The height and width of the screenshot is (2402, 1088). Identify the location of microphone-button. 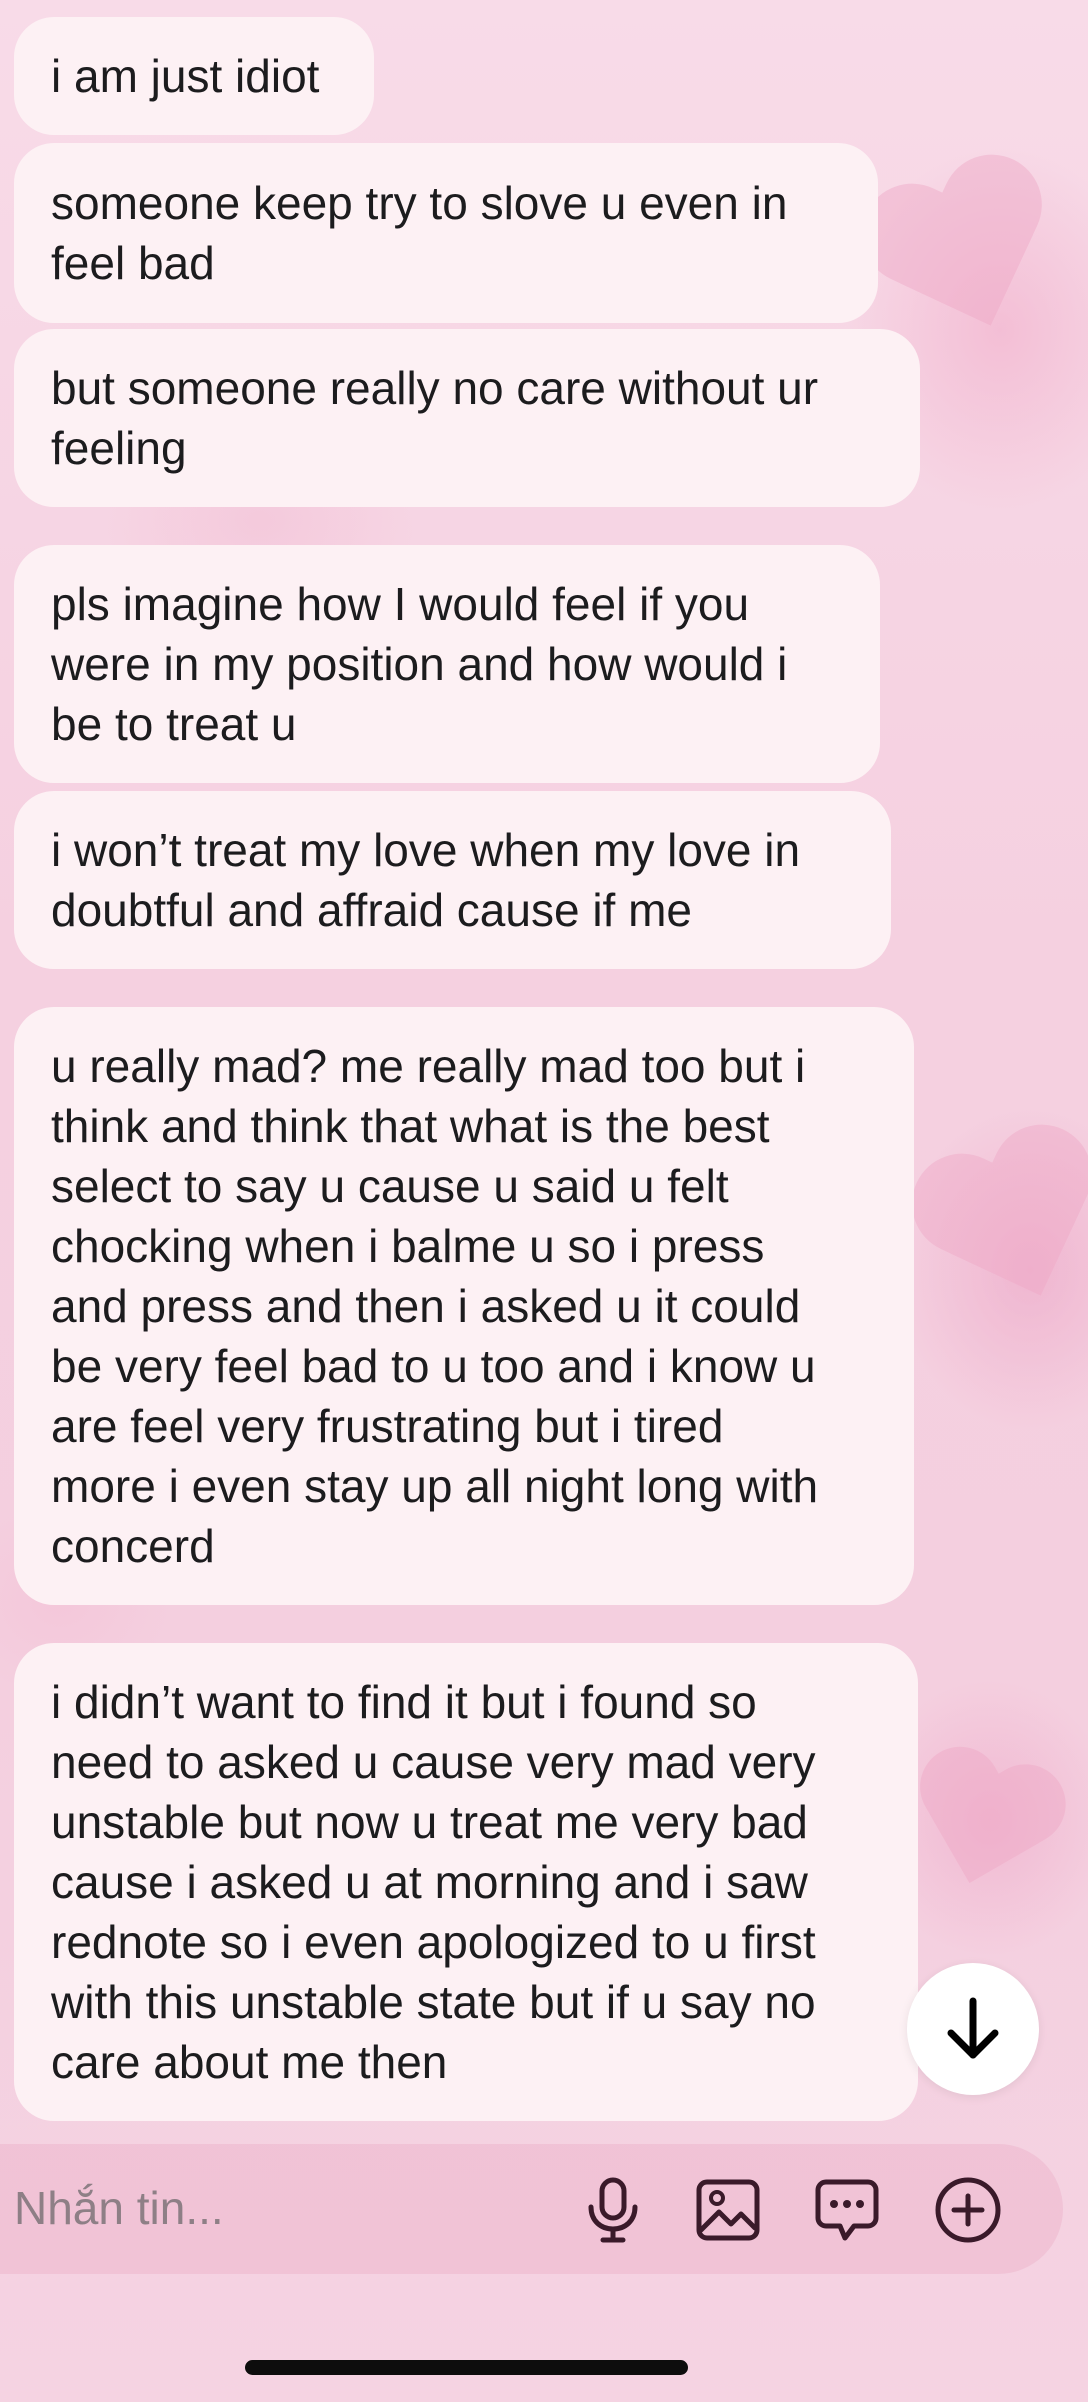
(613, 2210).